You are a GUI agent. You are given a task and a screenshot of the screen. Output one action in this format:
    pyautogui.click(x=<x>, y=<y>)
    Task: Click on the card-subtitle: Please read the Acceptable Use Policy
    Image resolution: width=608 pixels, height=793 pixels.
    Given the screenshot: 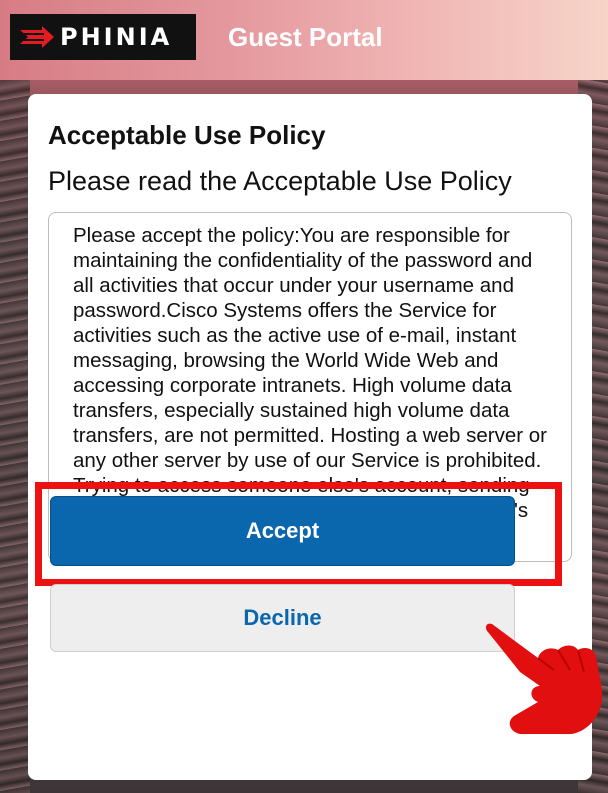 What is the action you would take?
    pyautogui.click(x=280, y=181)
    